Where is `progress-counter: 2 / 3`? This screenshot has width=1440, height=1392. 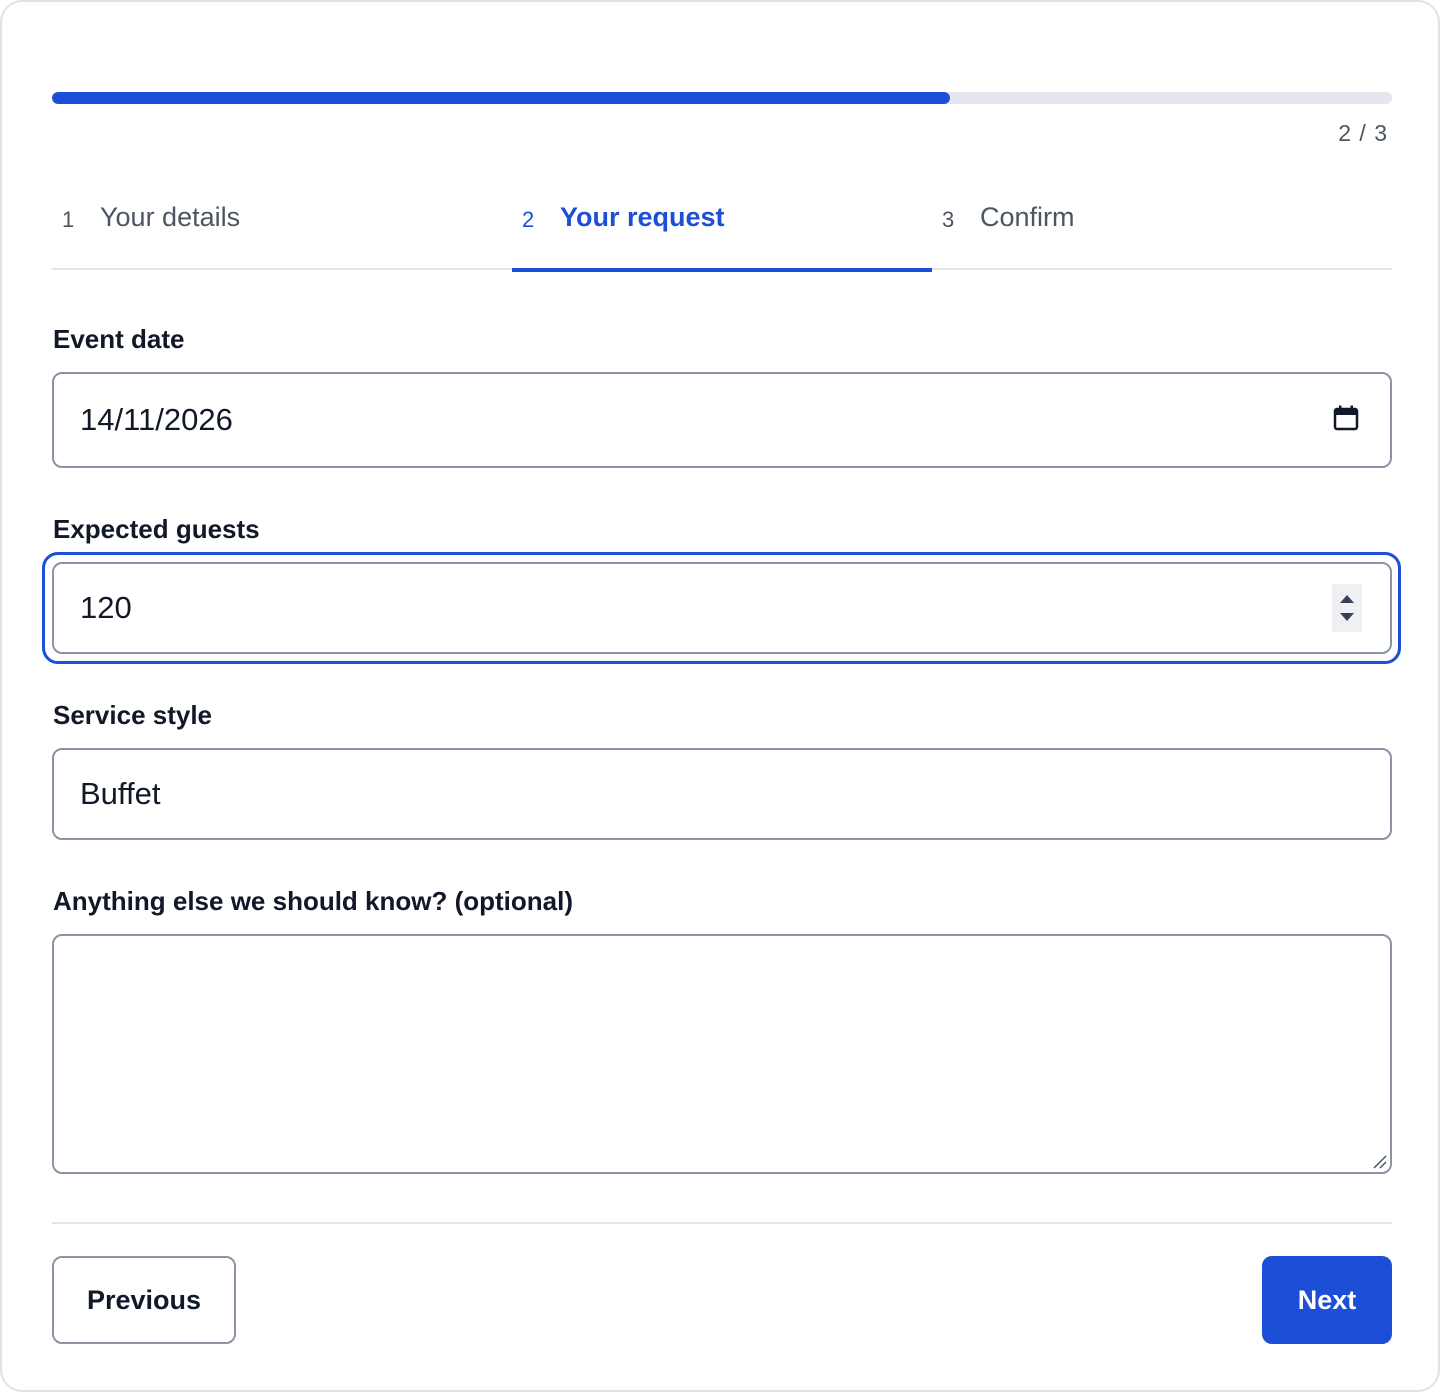
progress-counter: 2 / 3 is located at coordinates (1363, 133).